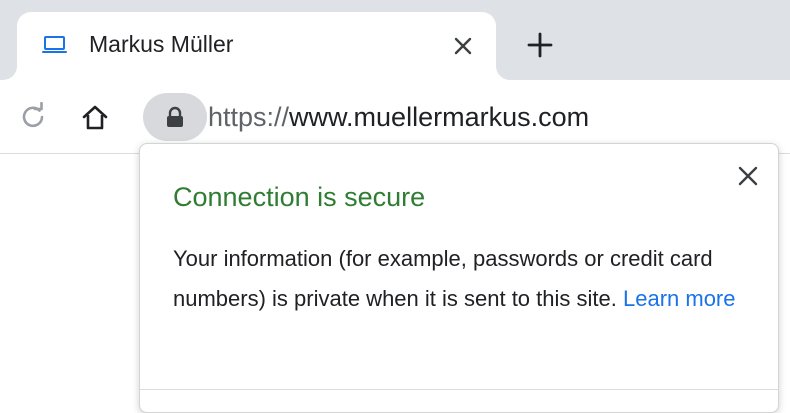  What do you see at coordinates (54, 44) in the screenshot?
I see `laptop-icon` at bounding box center [54, 44].